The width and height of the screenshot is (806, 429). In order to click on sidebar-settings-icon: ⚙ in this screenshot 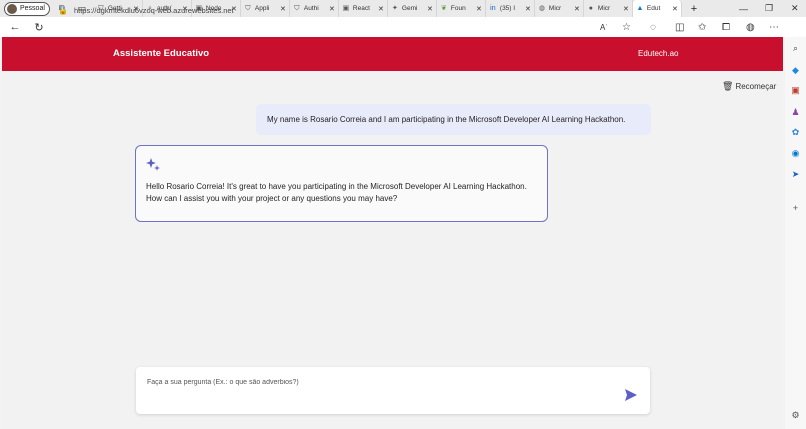, I will do `click(795, 415)`.